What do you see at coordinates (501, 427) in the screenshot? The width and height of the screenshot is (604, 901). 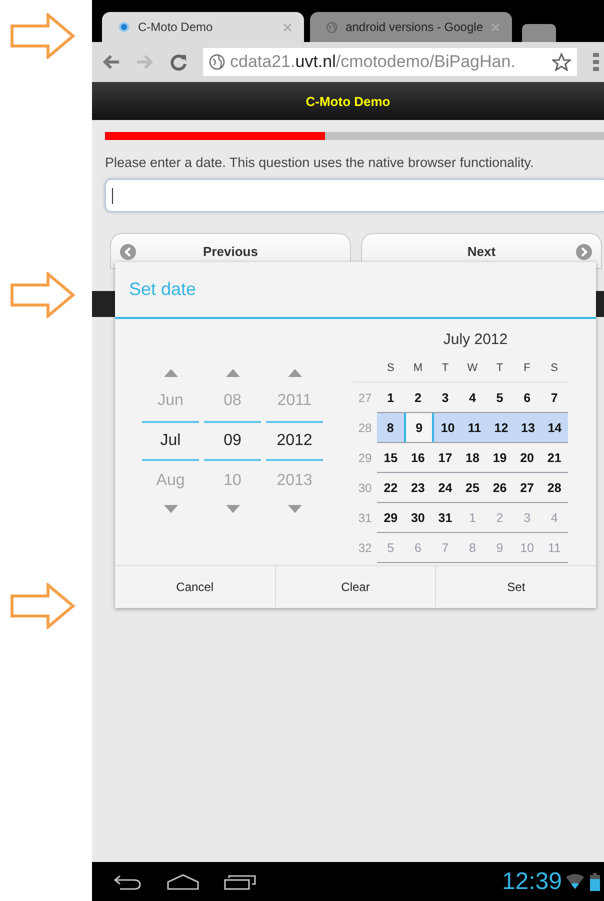 I see `calendar-day: 12` at bounding box center [501, 427].